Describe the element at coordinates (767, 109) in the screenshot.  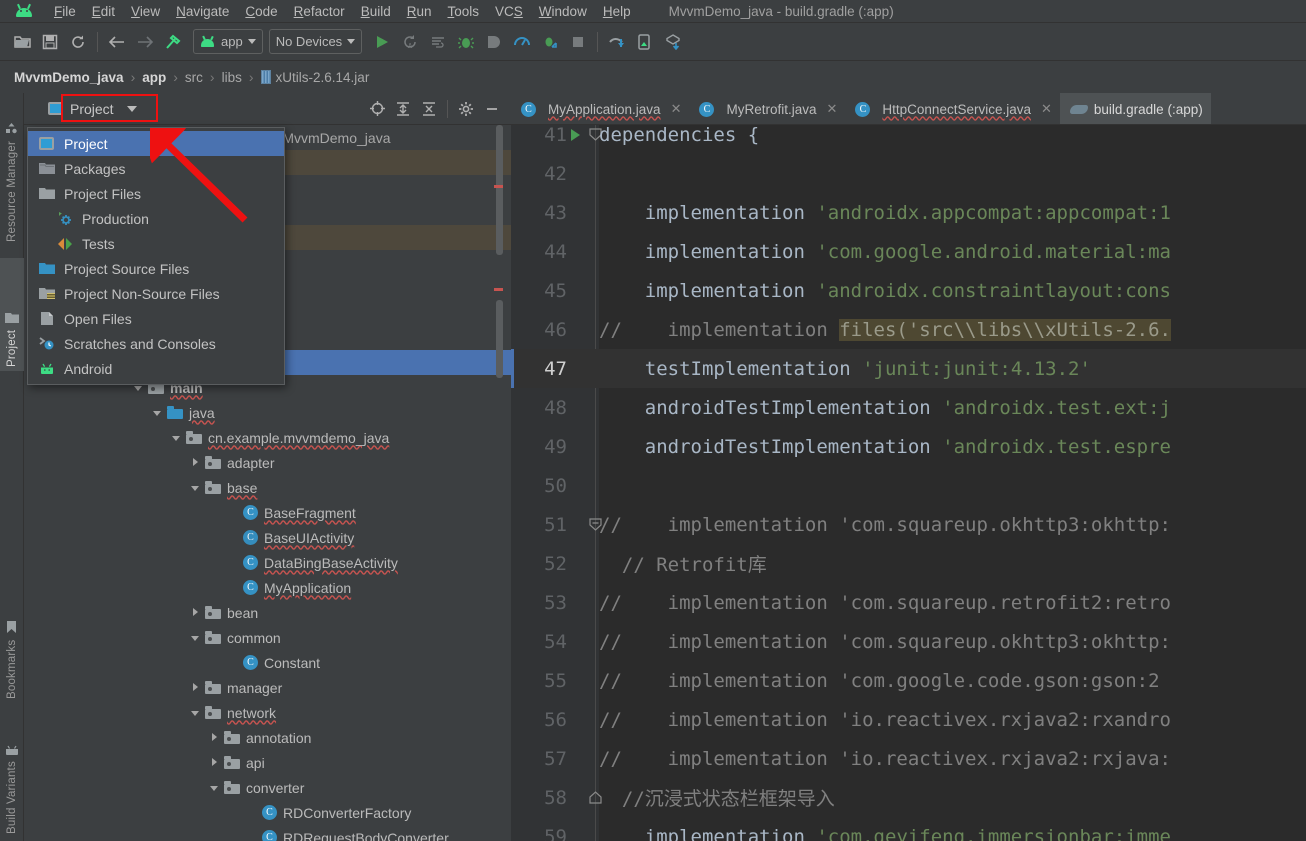
I see `editor-tab-myretrofit-java: C MyRetrofit.java ✕` at that location.